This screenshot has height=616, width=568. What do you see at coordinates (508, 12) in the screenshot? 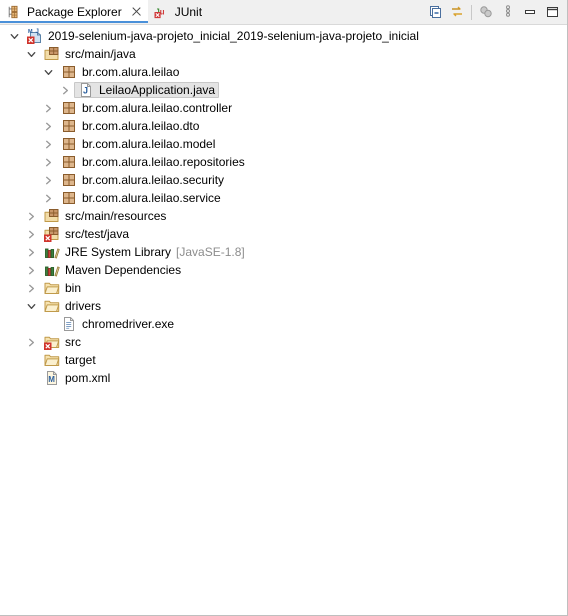
I see `view-menu-button` at bounding box center [508, 12].